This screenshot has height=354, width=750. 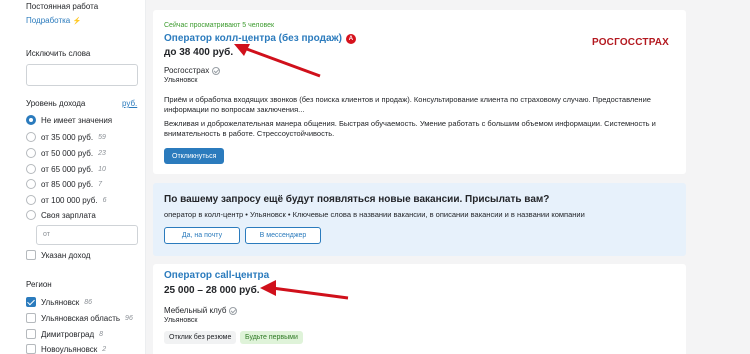 I want to click on own-salary-placeholder: от, so click(x=46, y=234).